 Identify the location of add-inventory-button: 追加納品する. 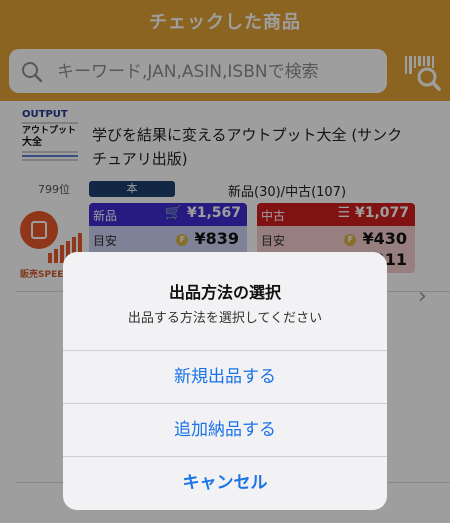
(225, 429).